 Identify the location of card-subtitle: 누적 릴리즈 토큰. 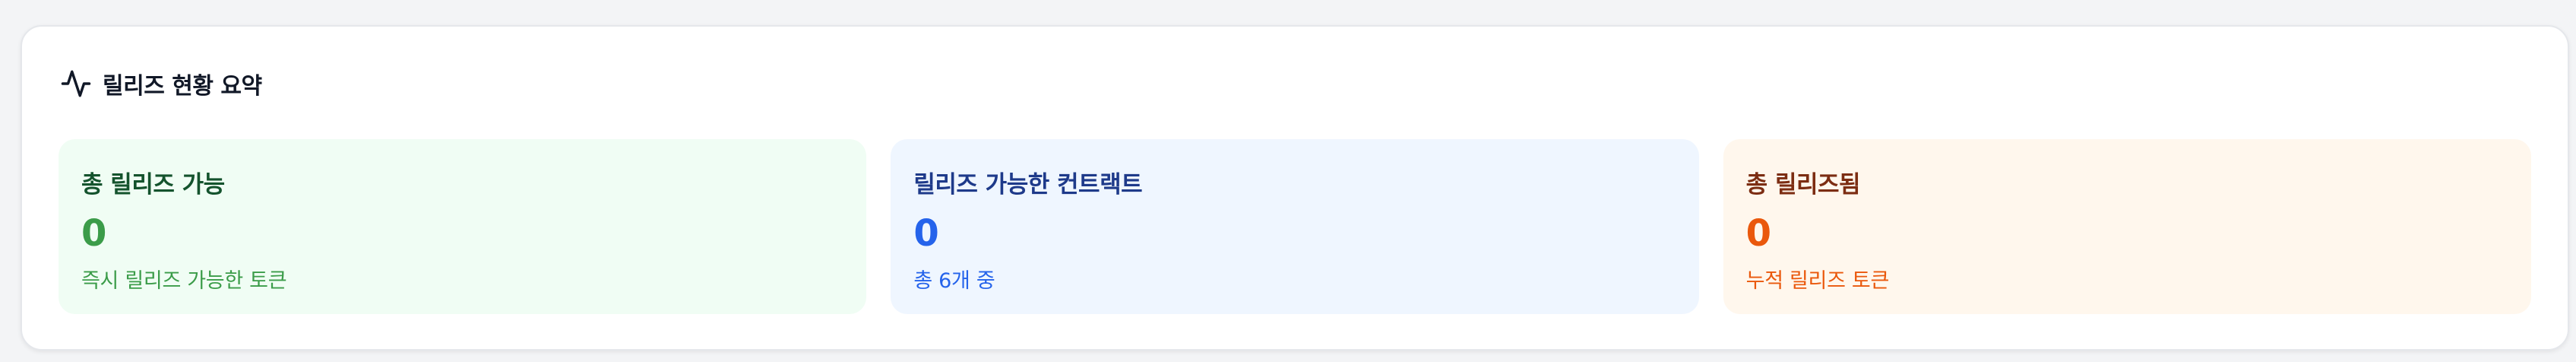
(1818, 281).